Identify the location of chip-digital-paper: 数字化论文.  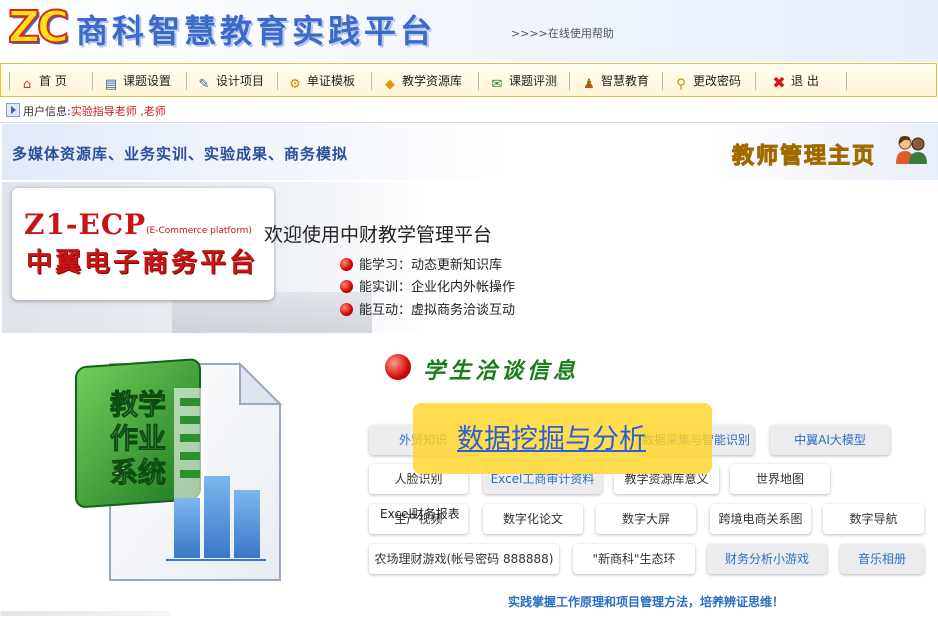
(533, 519).